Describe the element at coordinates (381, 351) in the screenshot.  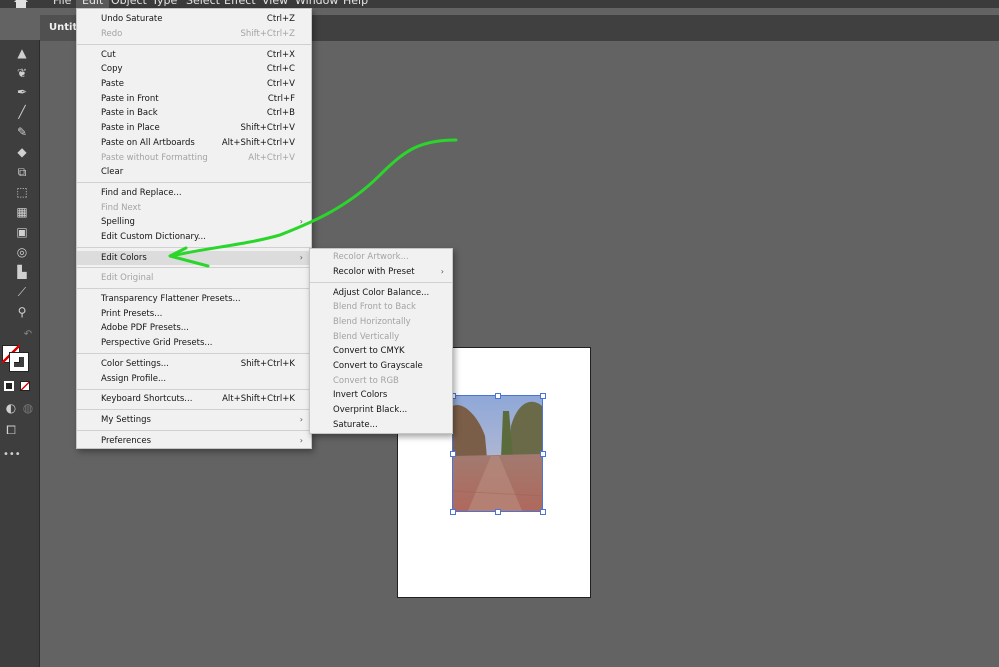
I see `menu-item-convert-cmyk: Convert to CMYK` at that location.